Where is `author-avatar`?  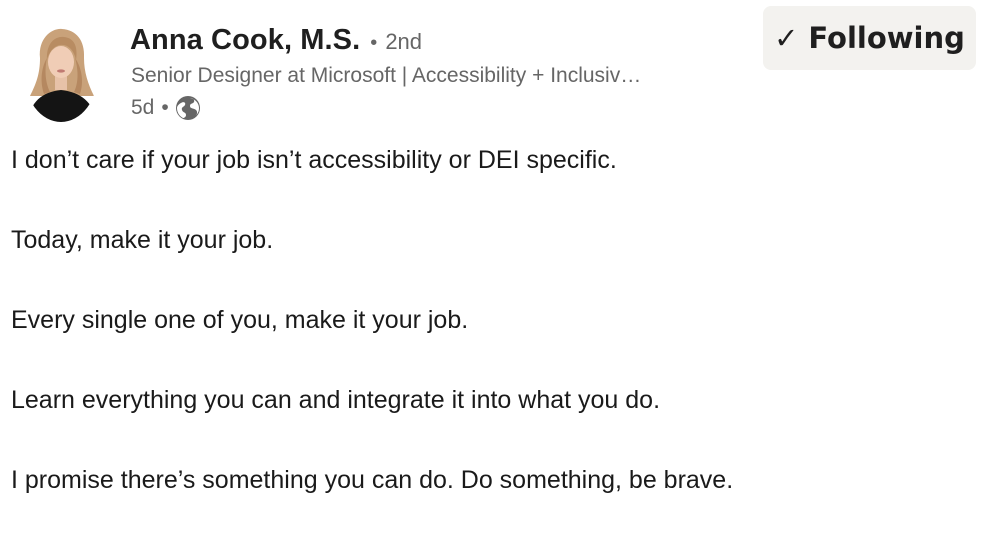
author-avatar is located at coordinates (61, 73).